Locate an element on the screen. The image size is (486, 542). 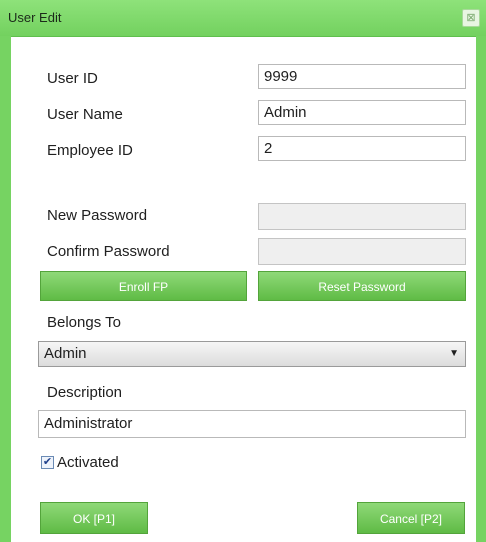
employee-id-label: Employee ID is located at coordinates (90, 150).